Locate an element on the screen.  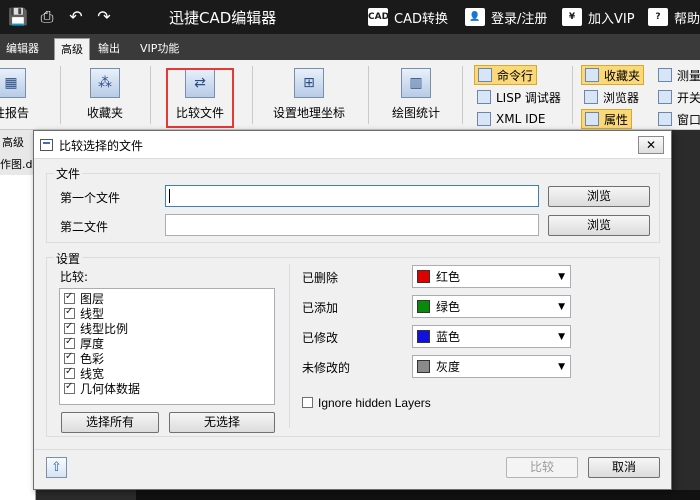
tab-editor: 编辑器 is located at coordinates (22, 49).